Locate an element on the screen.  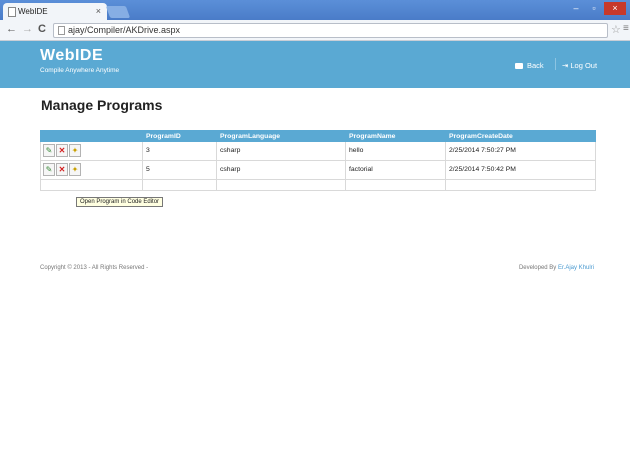
table-row: ✎ ✕ ✦ 3 csharp hello 2/25/2014 7:50:27 PM is located at coordinates (318, 151).